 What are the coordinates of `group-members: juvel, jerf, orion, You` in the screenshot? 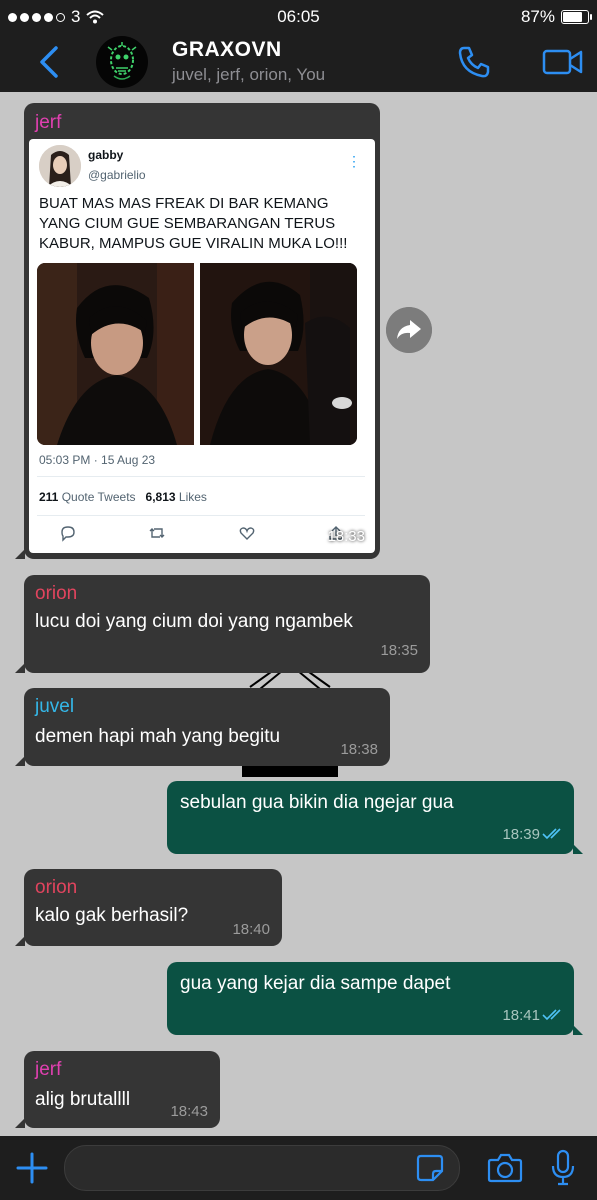 It's located at (248, 75).